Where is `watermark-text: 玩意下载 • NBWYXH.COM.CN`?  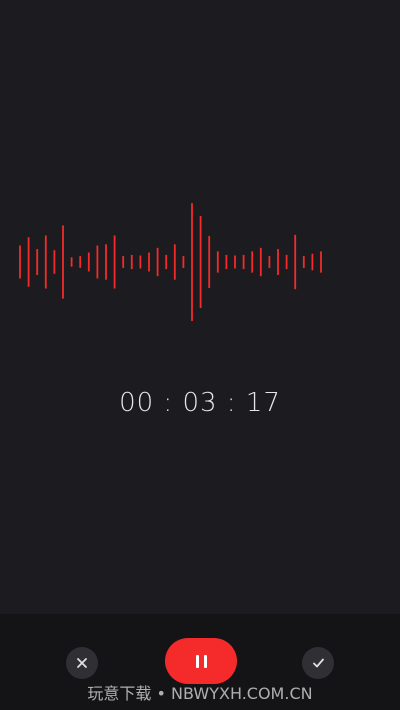 watermark-text: 玩意下载 • NBWYXH.COM.CN is located at coordinates (200, 693).